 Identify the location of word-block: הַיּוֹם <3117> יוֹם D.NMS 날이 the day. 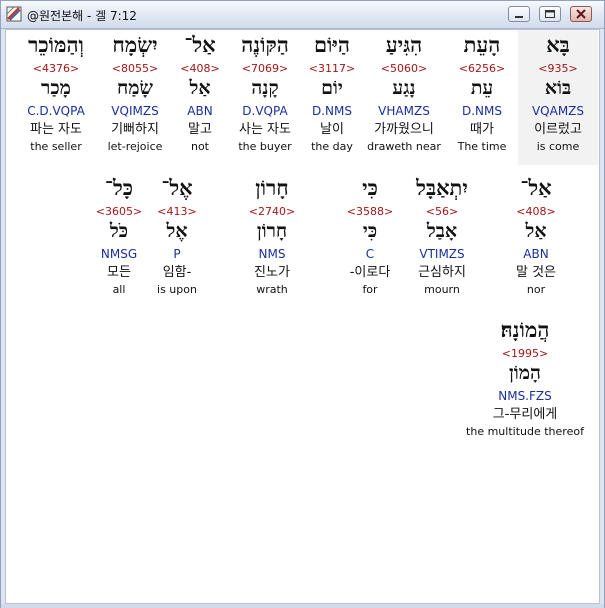
(332, 92).